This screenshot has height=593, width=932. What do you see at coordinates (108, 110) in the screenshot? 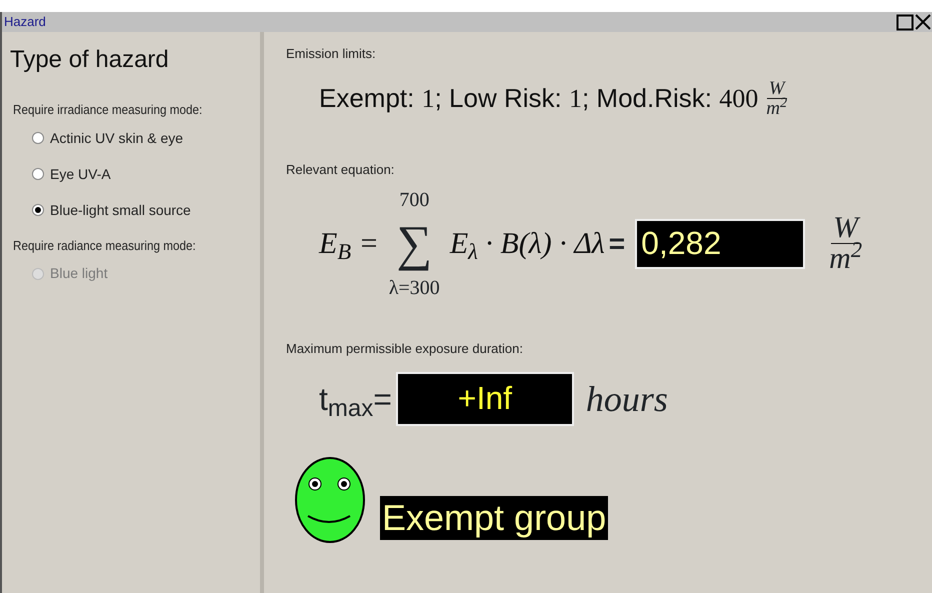
I see `group-label: Require irradiance measuring mode:` at bounding box center [108, 110].